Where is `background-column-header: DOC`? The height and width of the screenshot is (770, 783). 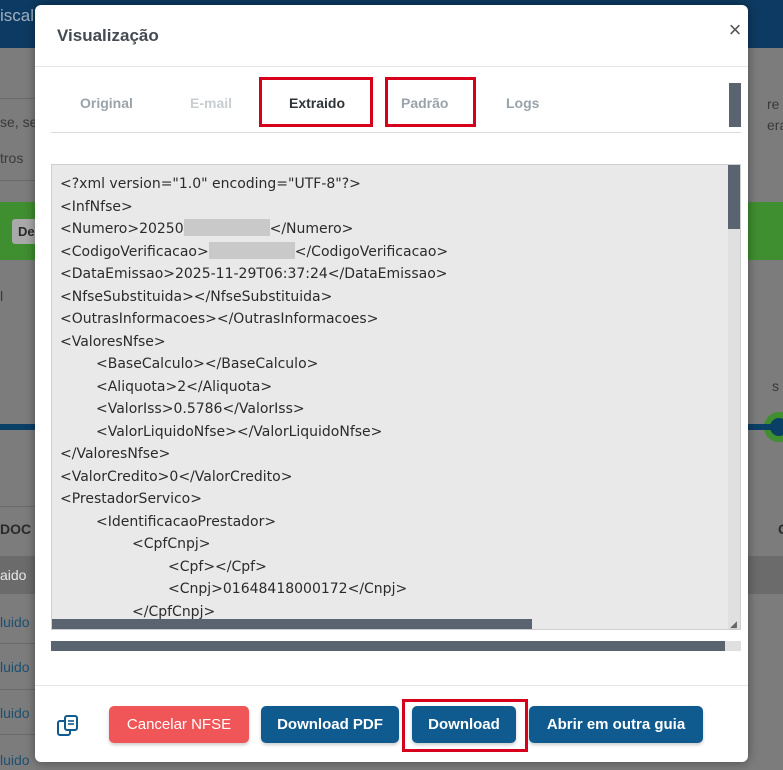 background-column-header: DOC is located at coordinates (16, 529).